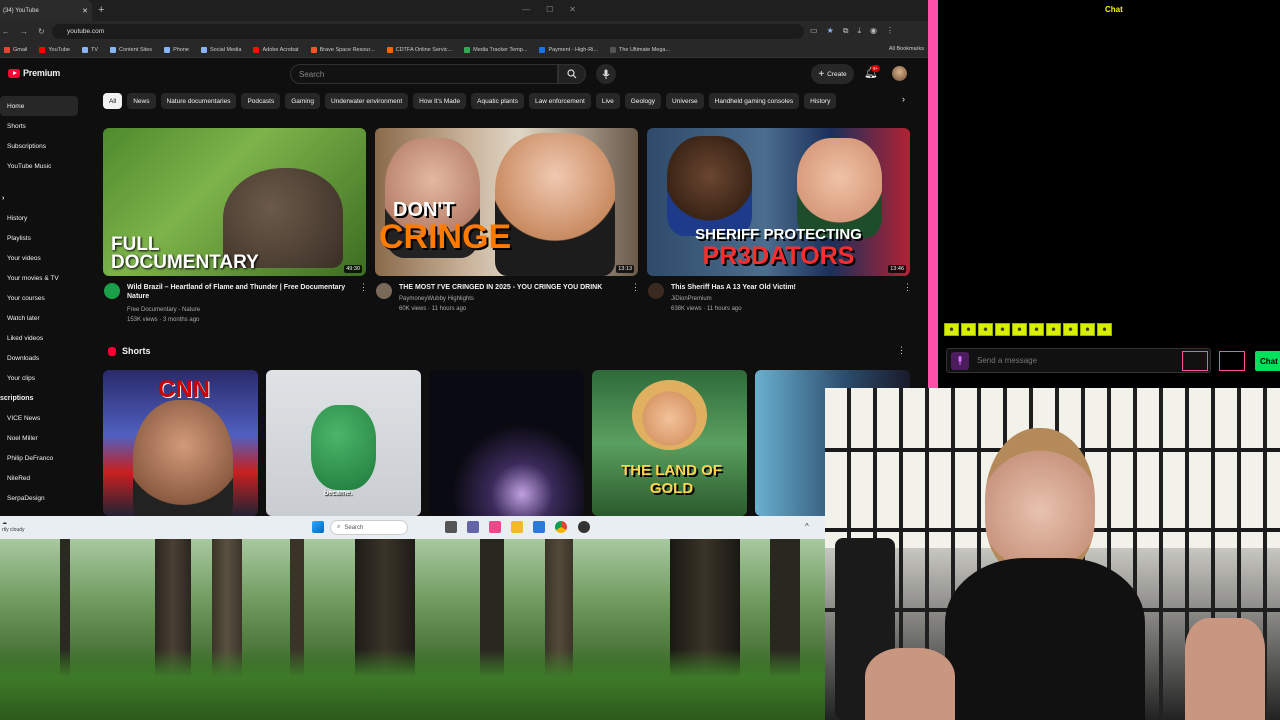  I want to click on close-tab-icon: ✕, so click(85, 11).